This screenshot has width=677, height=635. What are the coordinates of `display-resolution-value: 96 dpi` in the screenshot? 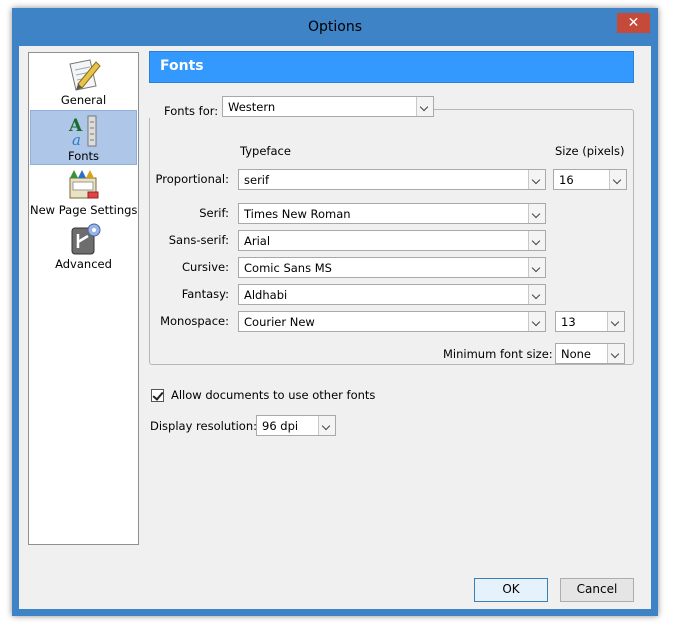 It's located at (280, 426).